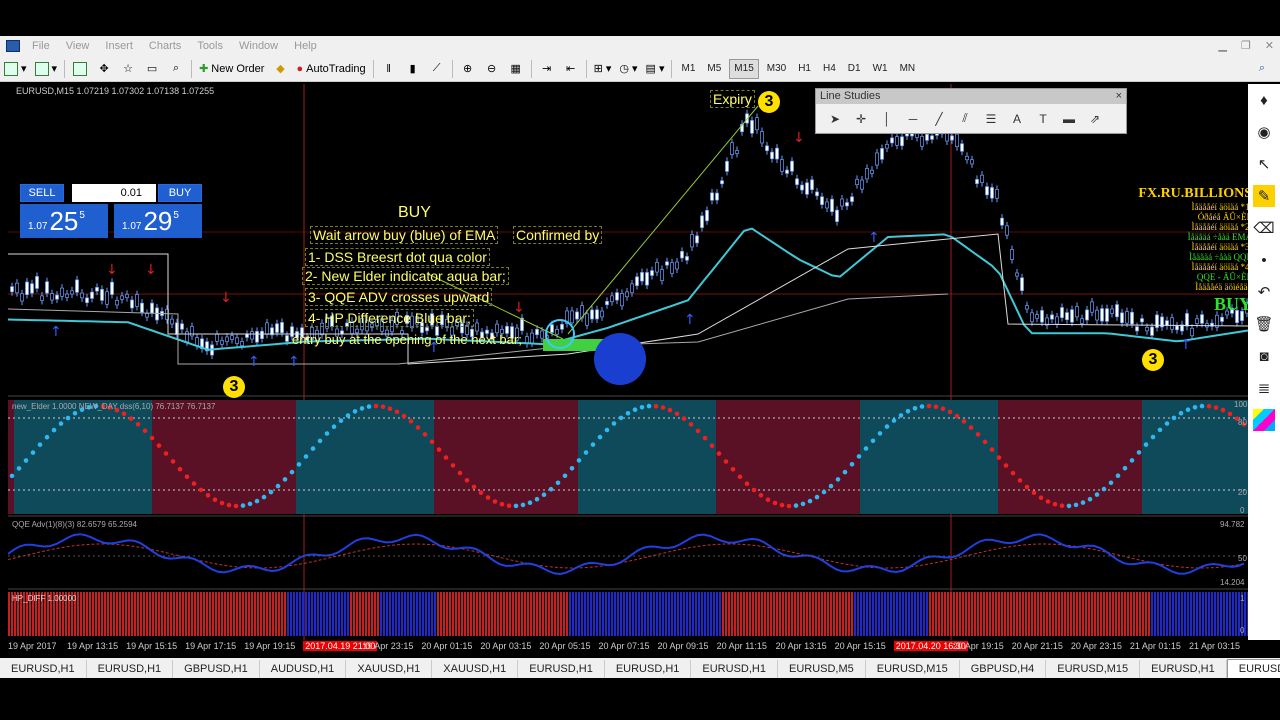 The width and height of the screenshot is (1280, 720). Describe the element at coordinates (1264, 196) in the screenshot. I see `pencil-icon: ✎` at that location.